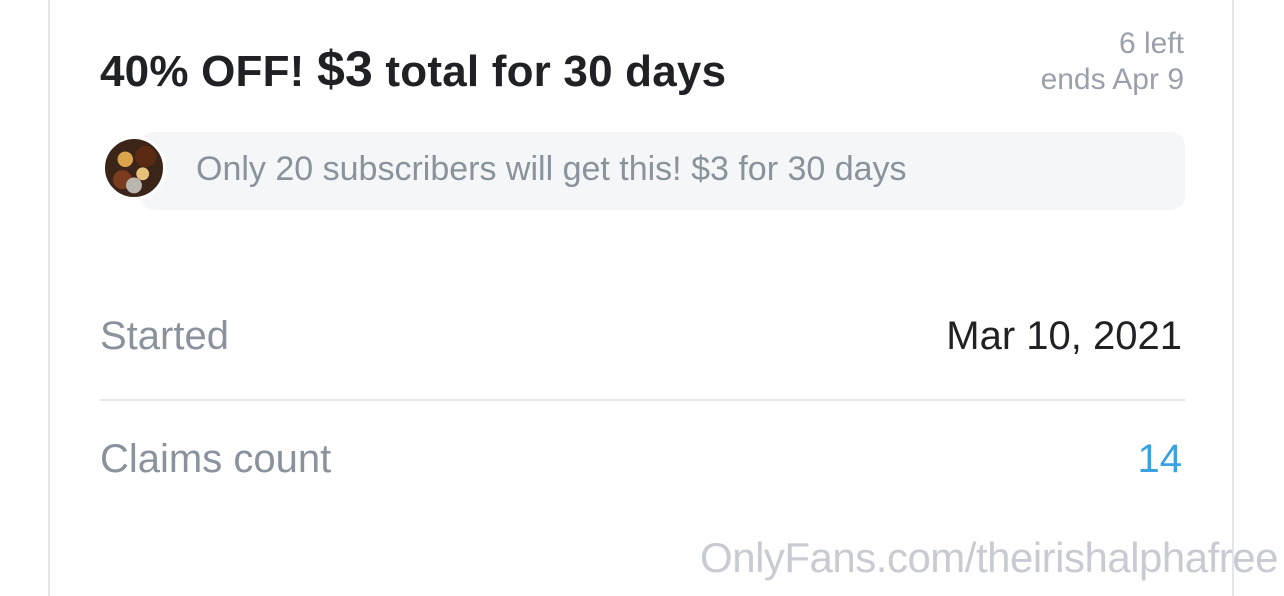  I want to click on offer-price: $3, so click(344, 69).